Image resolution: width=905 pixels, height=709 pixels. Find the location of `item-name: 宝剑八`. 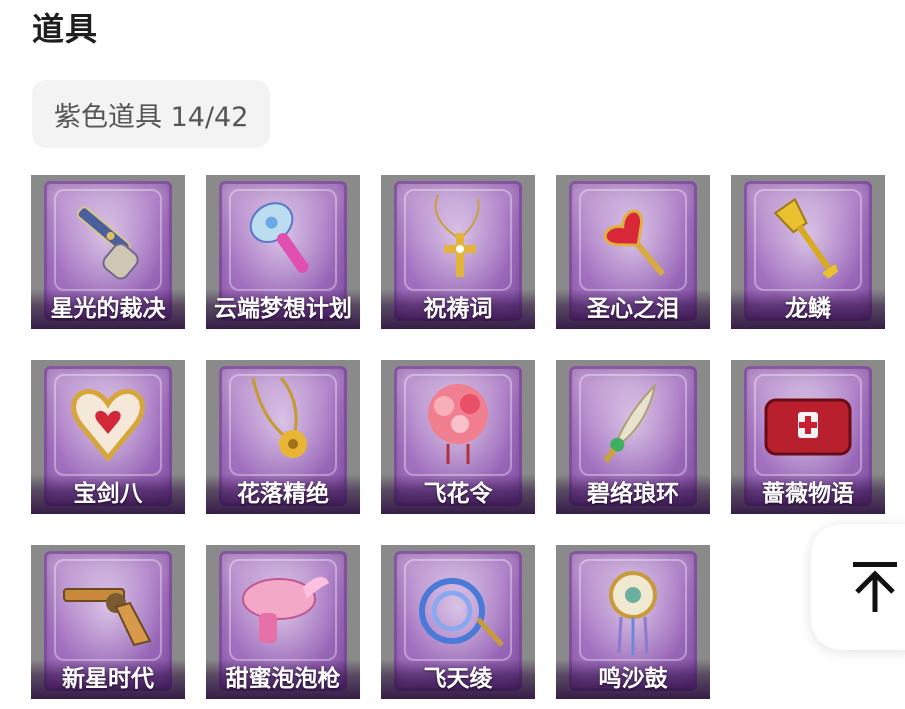

item-name: 宝剑八 is located at coordinates (108, 494).